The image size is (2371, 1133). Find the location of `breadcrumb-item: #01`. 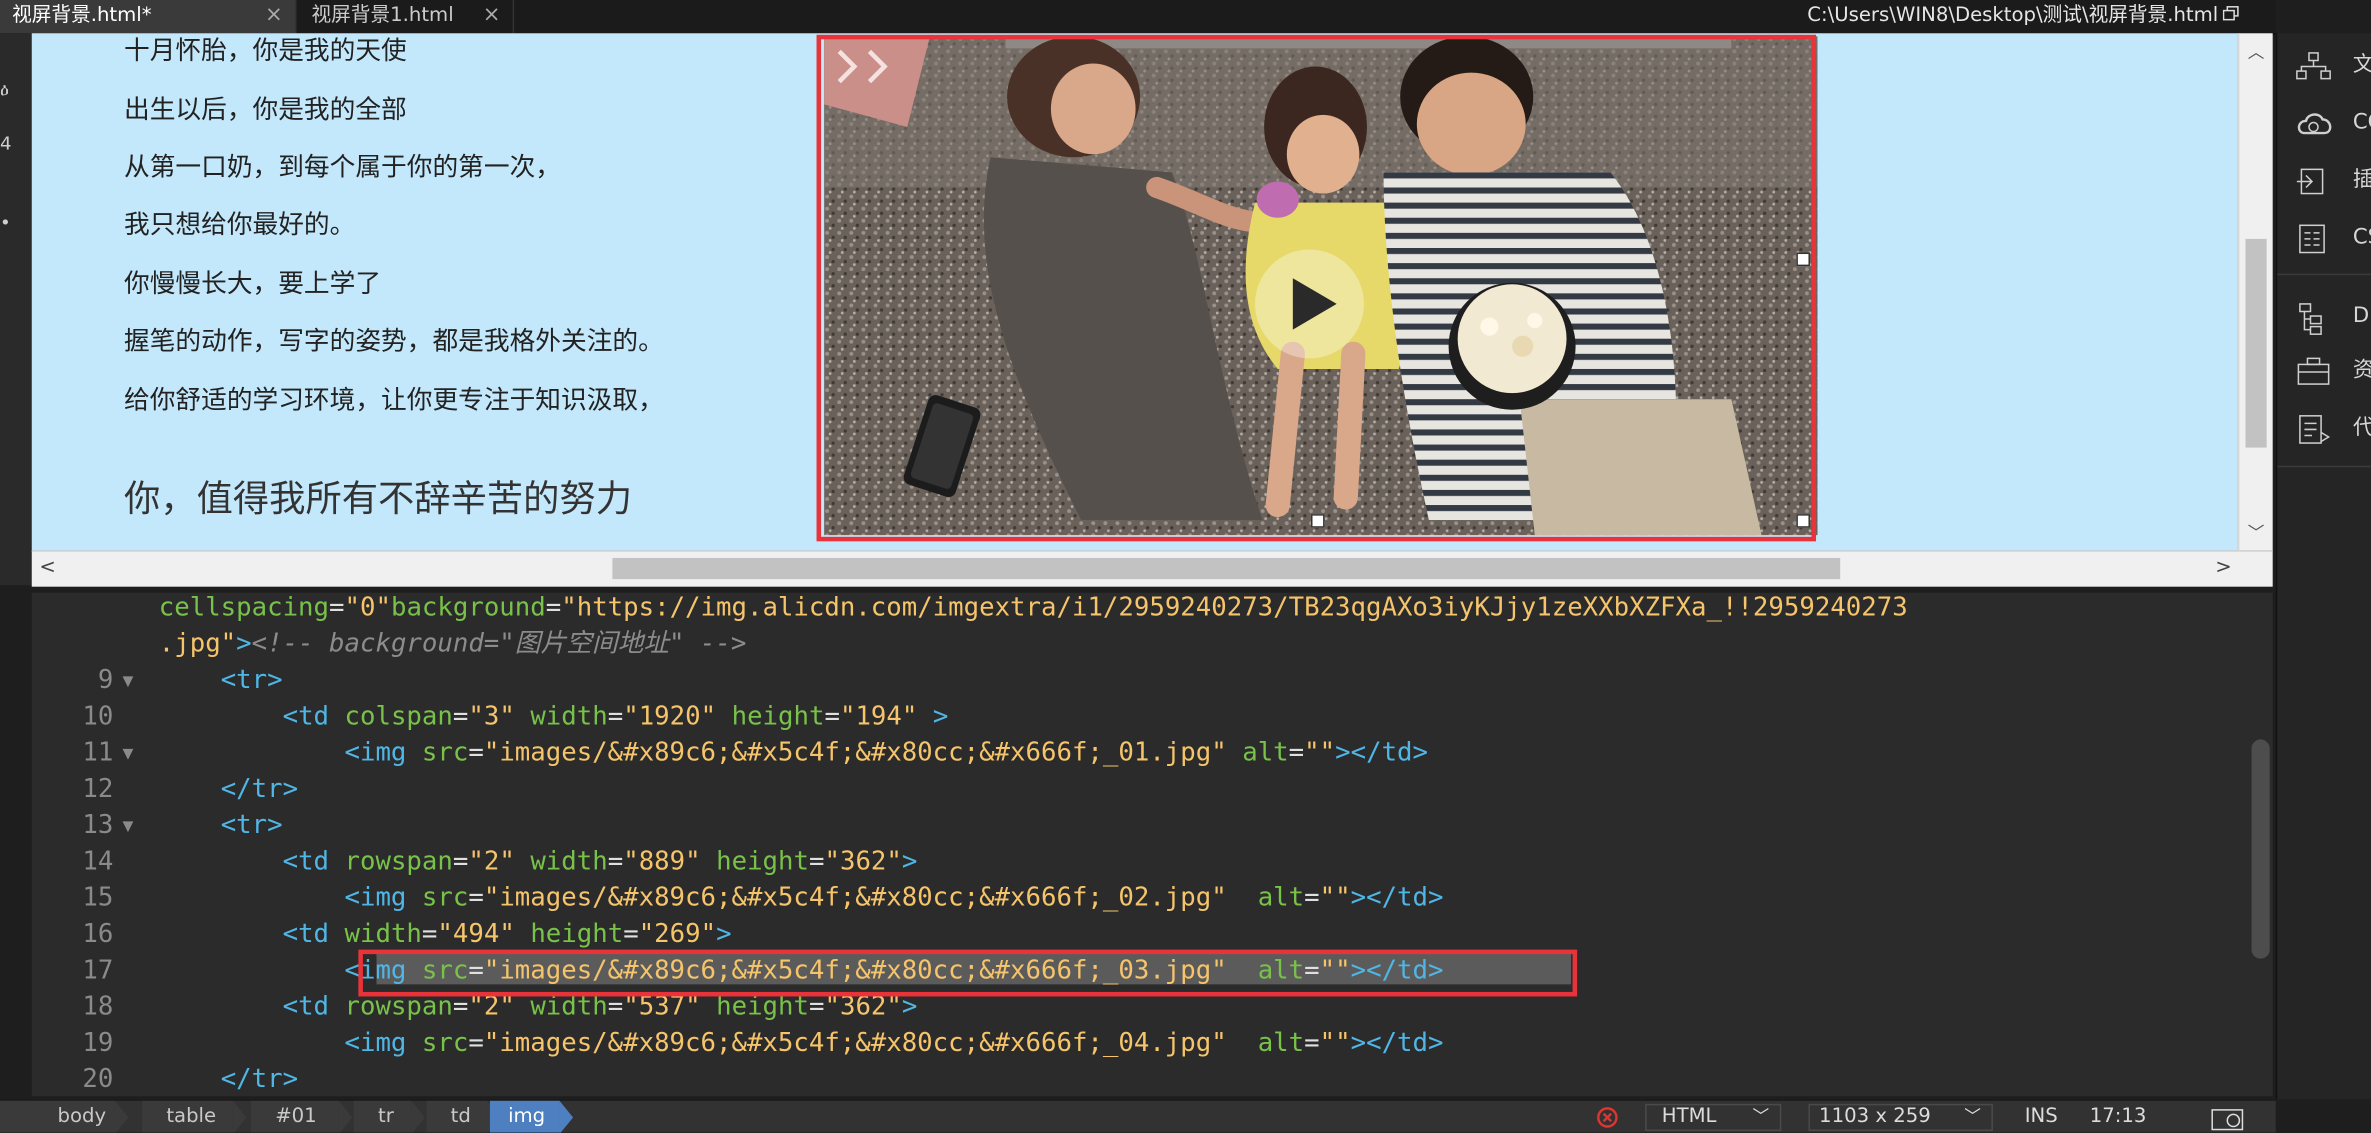

breadcrumb-item: #01 is located at coordinates (295, 1116).